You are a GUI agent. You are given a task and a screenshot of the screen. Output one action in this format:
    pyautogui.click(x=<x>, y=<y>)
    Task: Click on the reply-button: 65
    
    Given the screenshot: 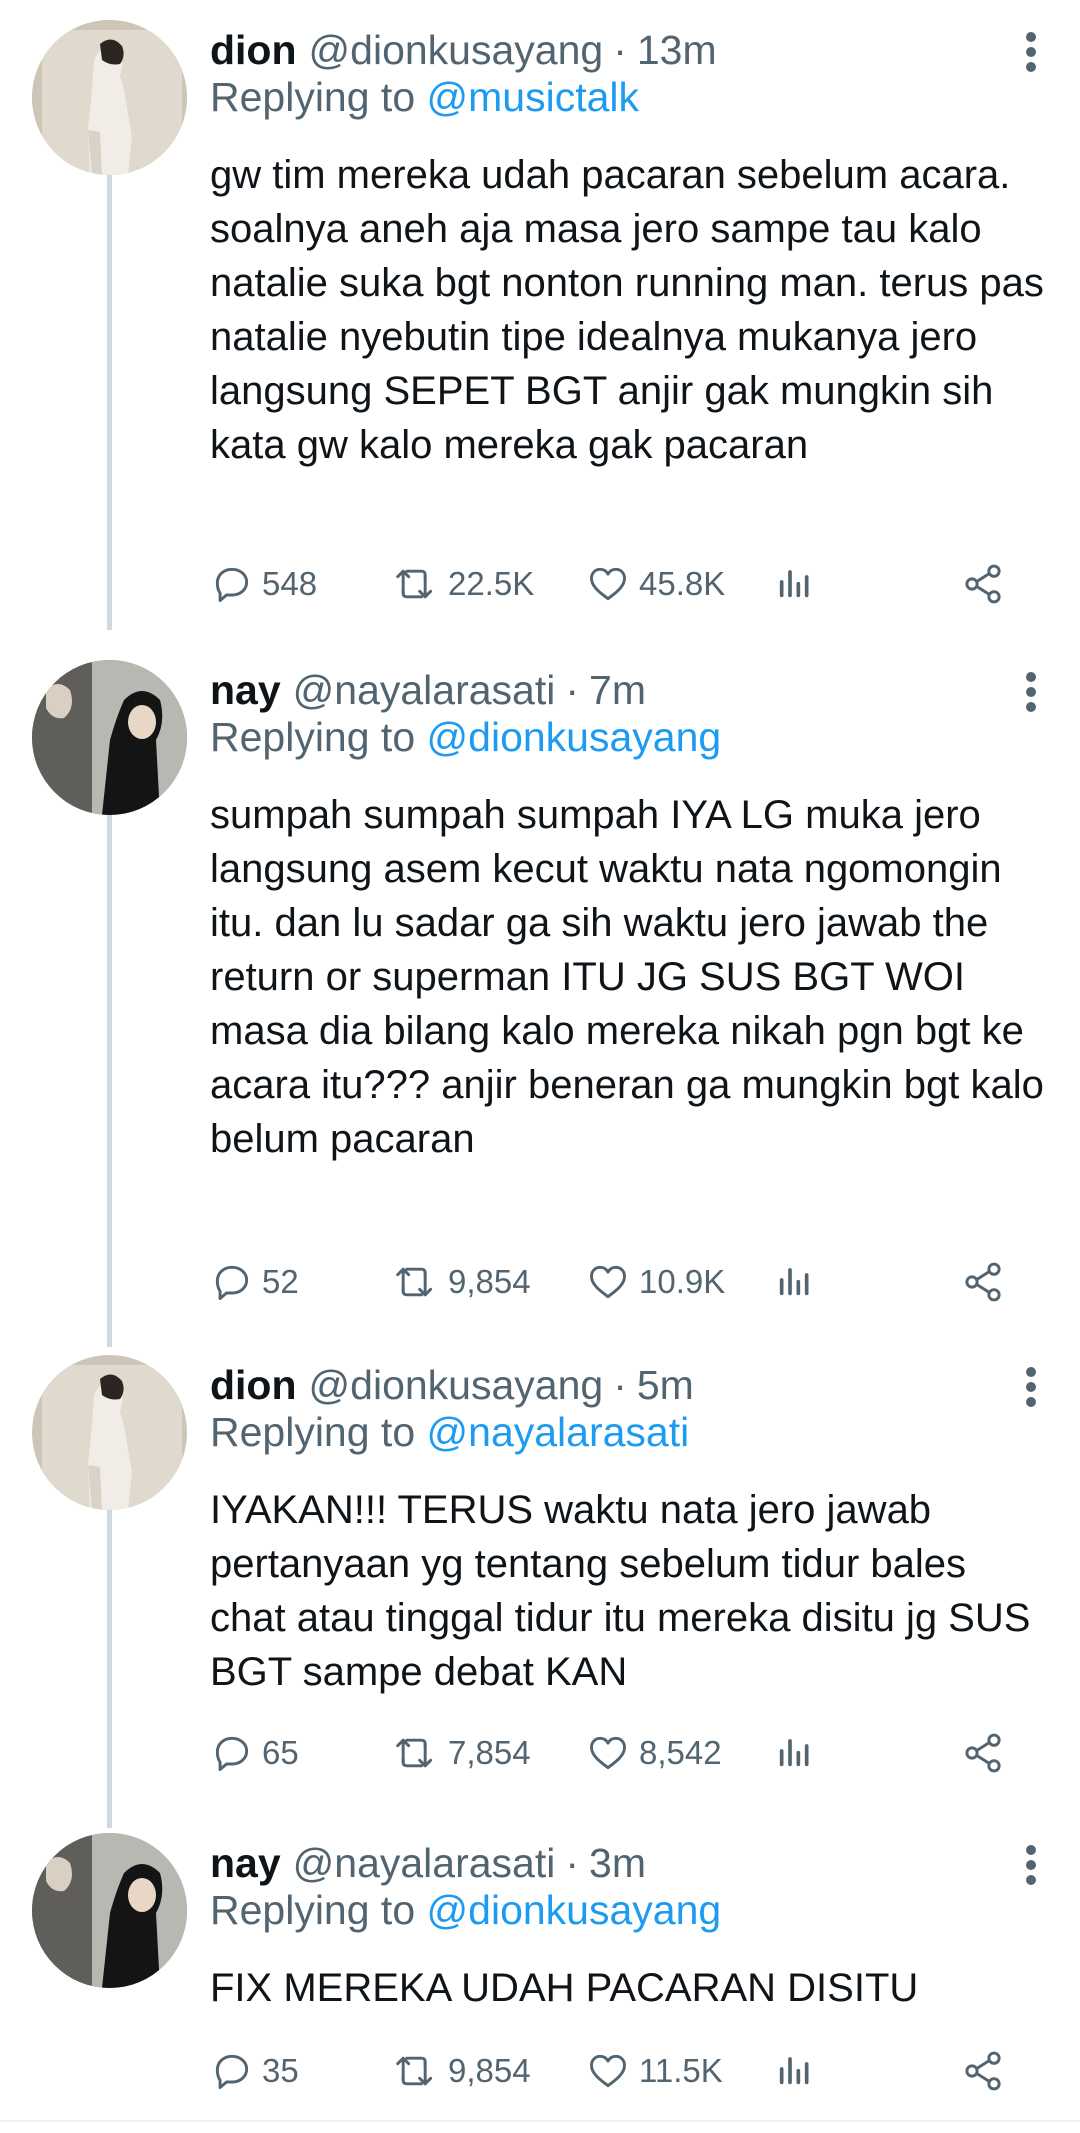 What is the action you would take?
    pyautogui.click(x=254, y=1753)
    